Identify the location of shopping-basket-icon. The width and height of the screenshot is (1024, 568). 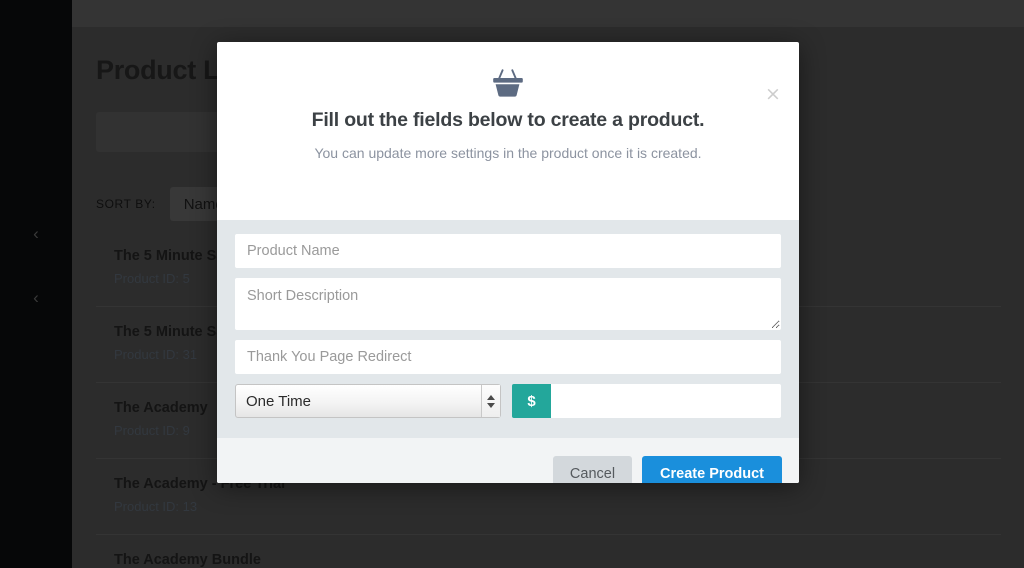
(508, 83).